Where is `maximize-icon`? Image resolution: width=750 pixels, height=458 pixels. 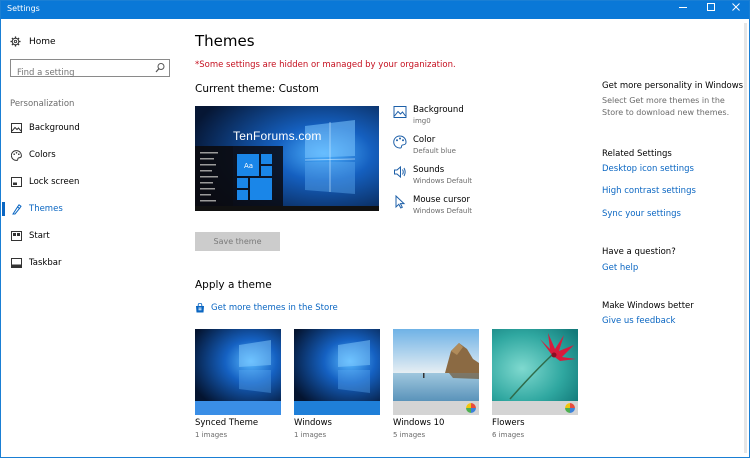 maximize-icon is located at coordinates (711, 7).